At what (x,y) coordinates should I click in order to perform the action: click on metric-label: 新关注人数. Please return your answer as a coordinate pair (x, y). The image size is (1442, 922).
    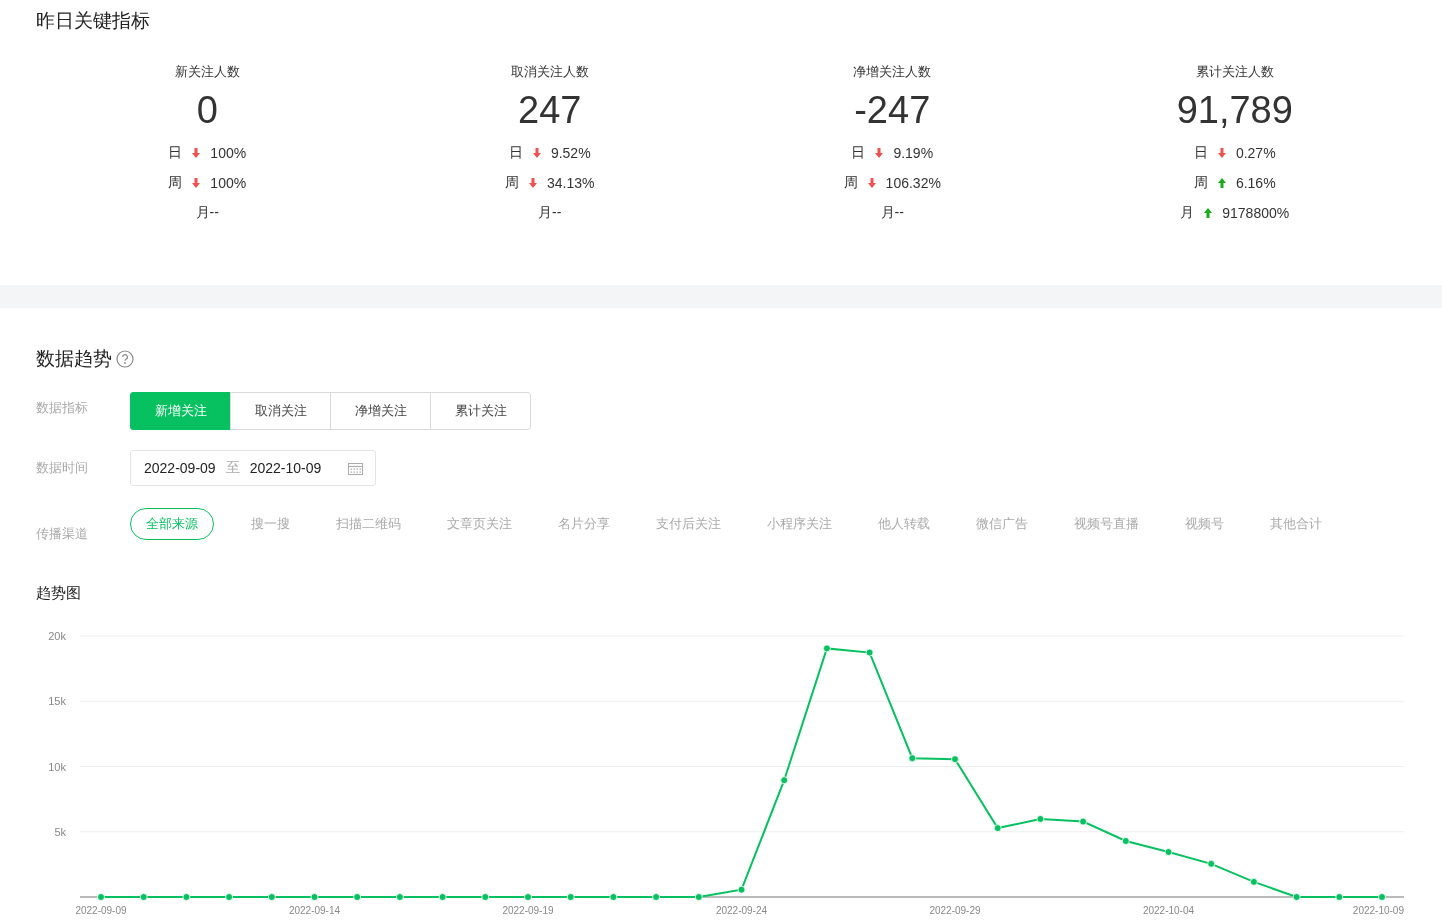
    Looking at the image, I should click on (207, 72).